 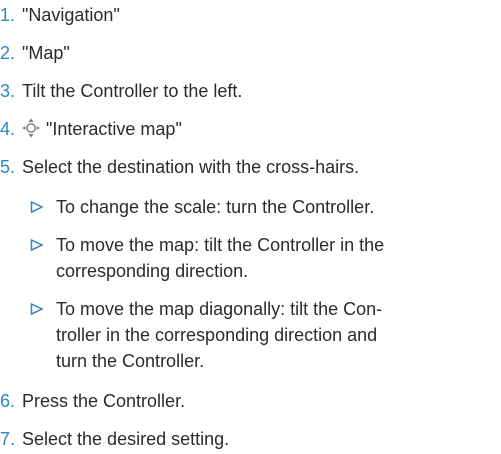 What do you see at coordinates (31, 131) in the screenshot?
I see `controller-icon` at bounding box center [31, 131].